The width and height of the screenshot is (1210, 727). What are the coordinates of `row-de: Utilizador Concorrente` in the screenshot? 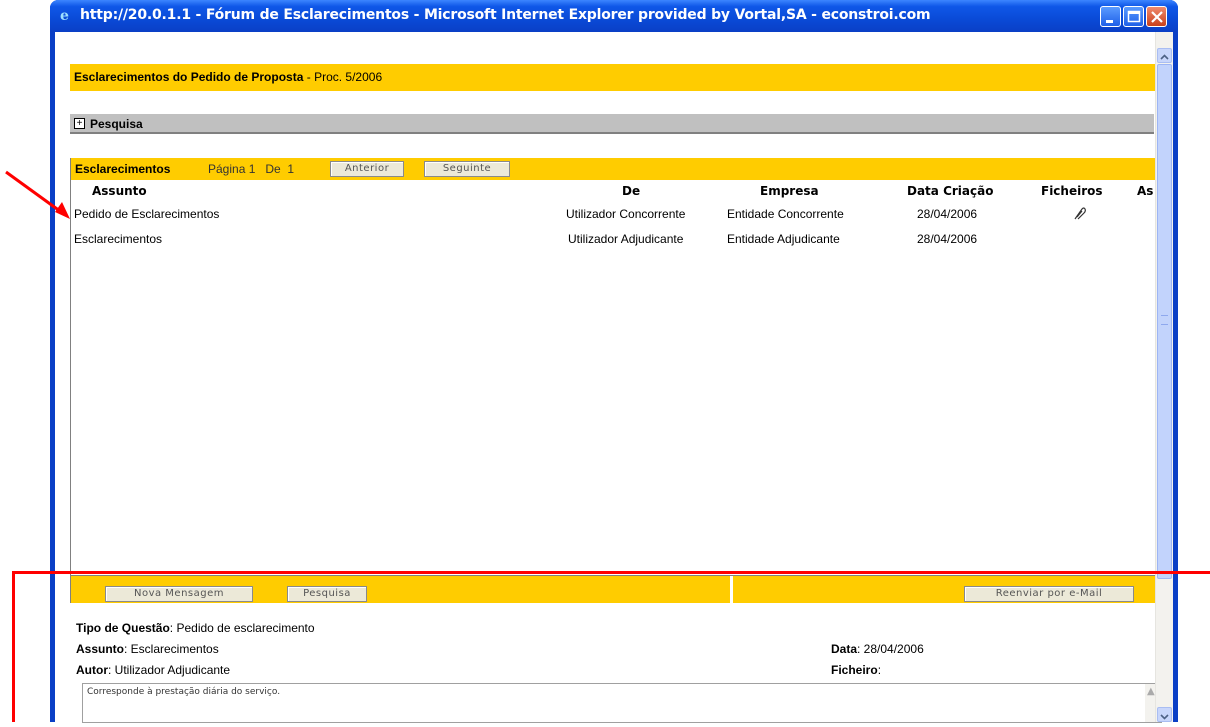 It's located at (626, 214).